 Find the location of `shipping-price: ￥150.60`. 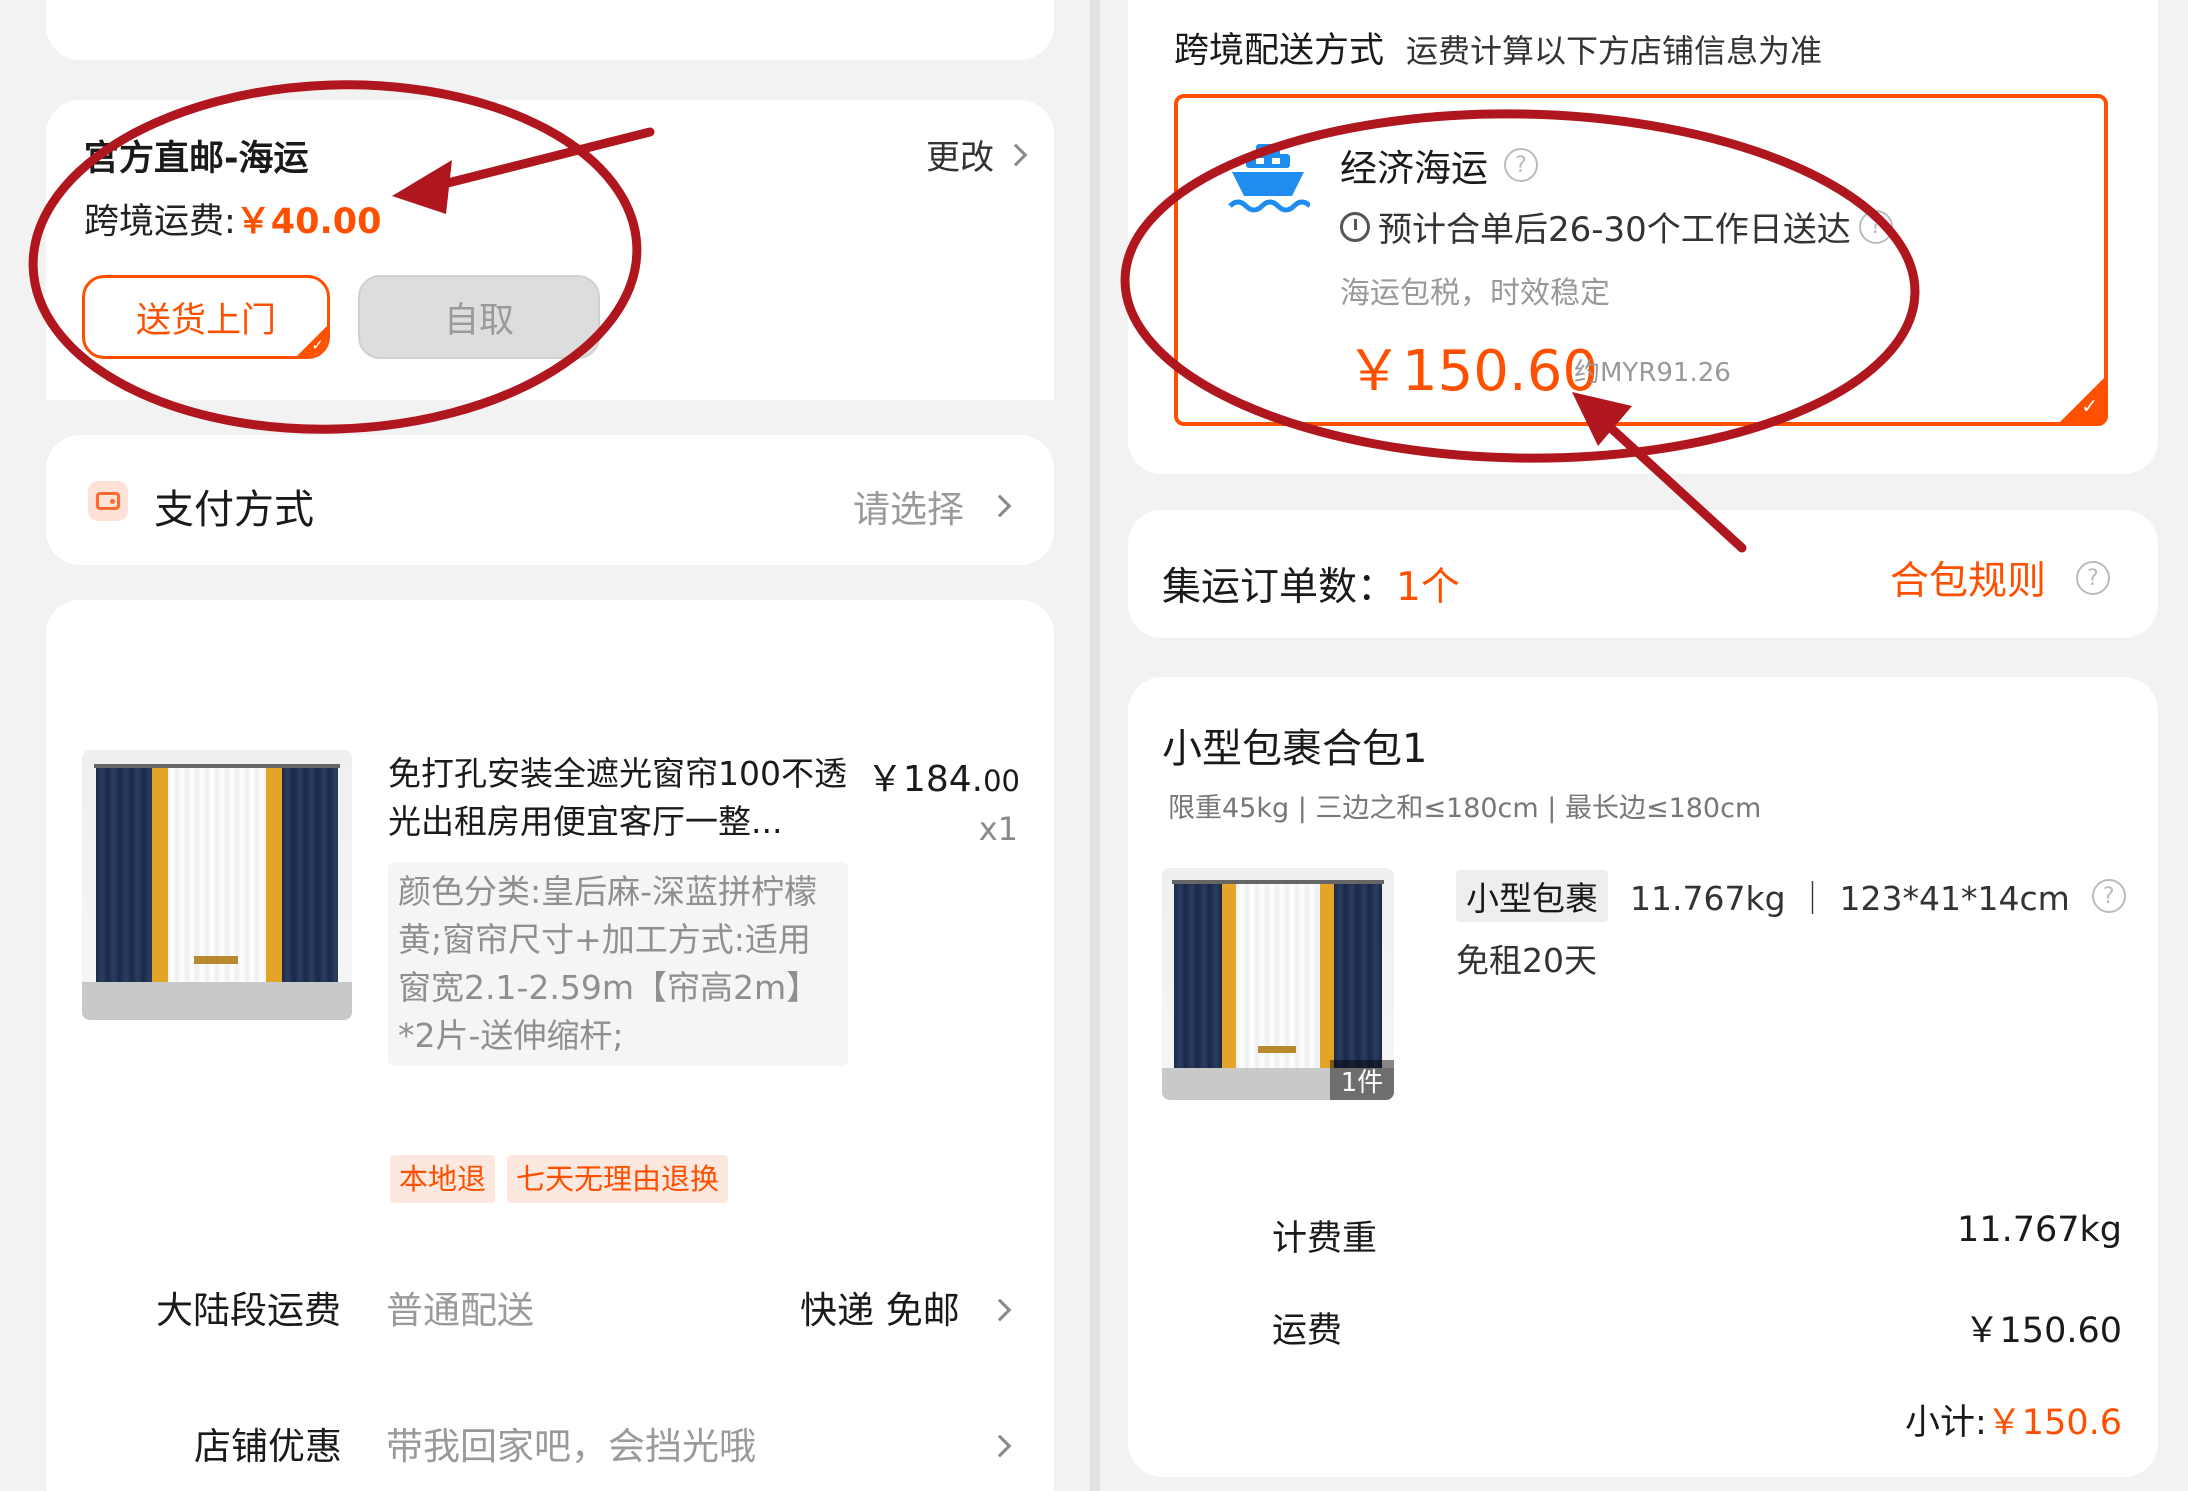

shipping-price: ￥150.60 is located at coordinates (1472, 371).